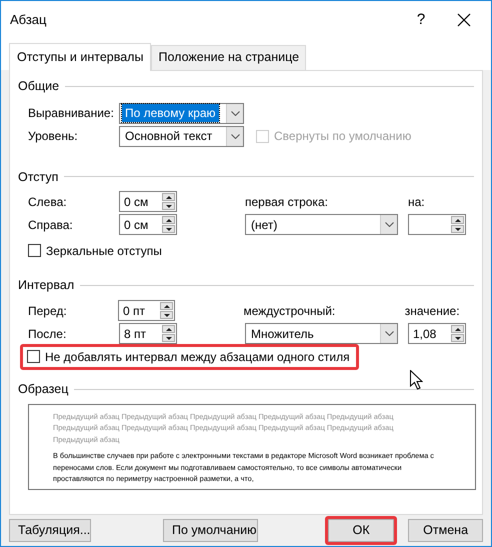 Image resolution: width=492 pixels, height=547 pixels. Describe the element at coordinates (210, 530) in the screenshot. I see `dialog-button: По умолчанию` at that location.